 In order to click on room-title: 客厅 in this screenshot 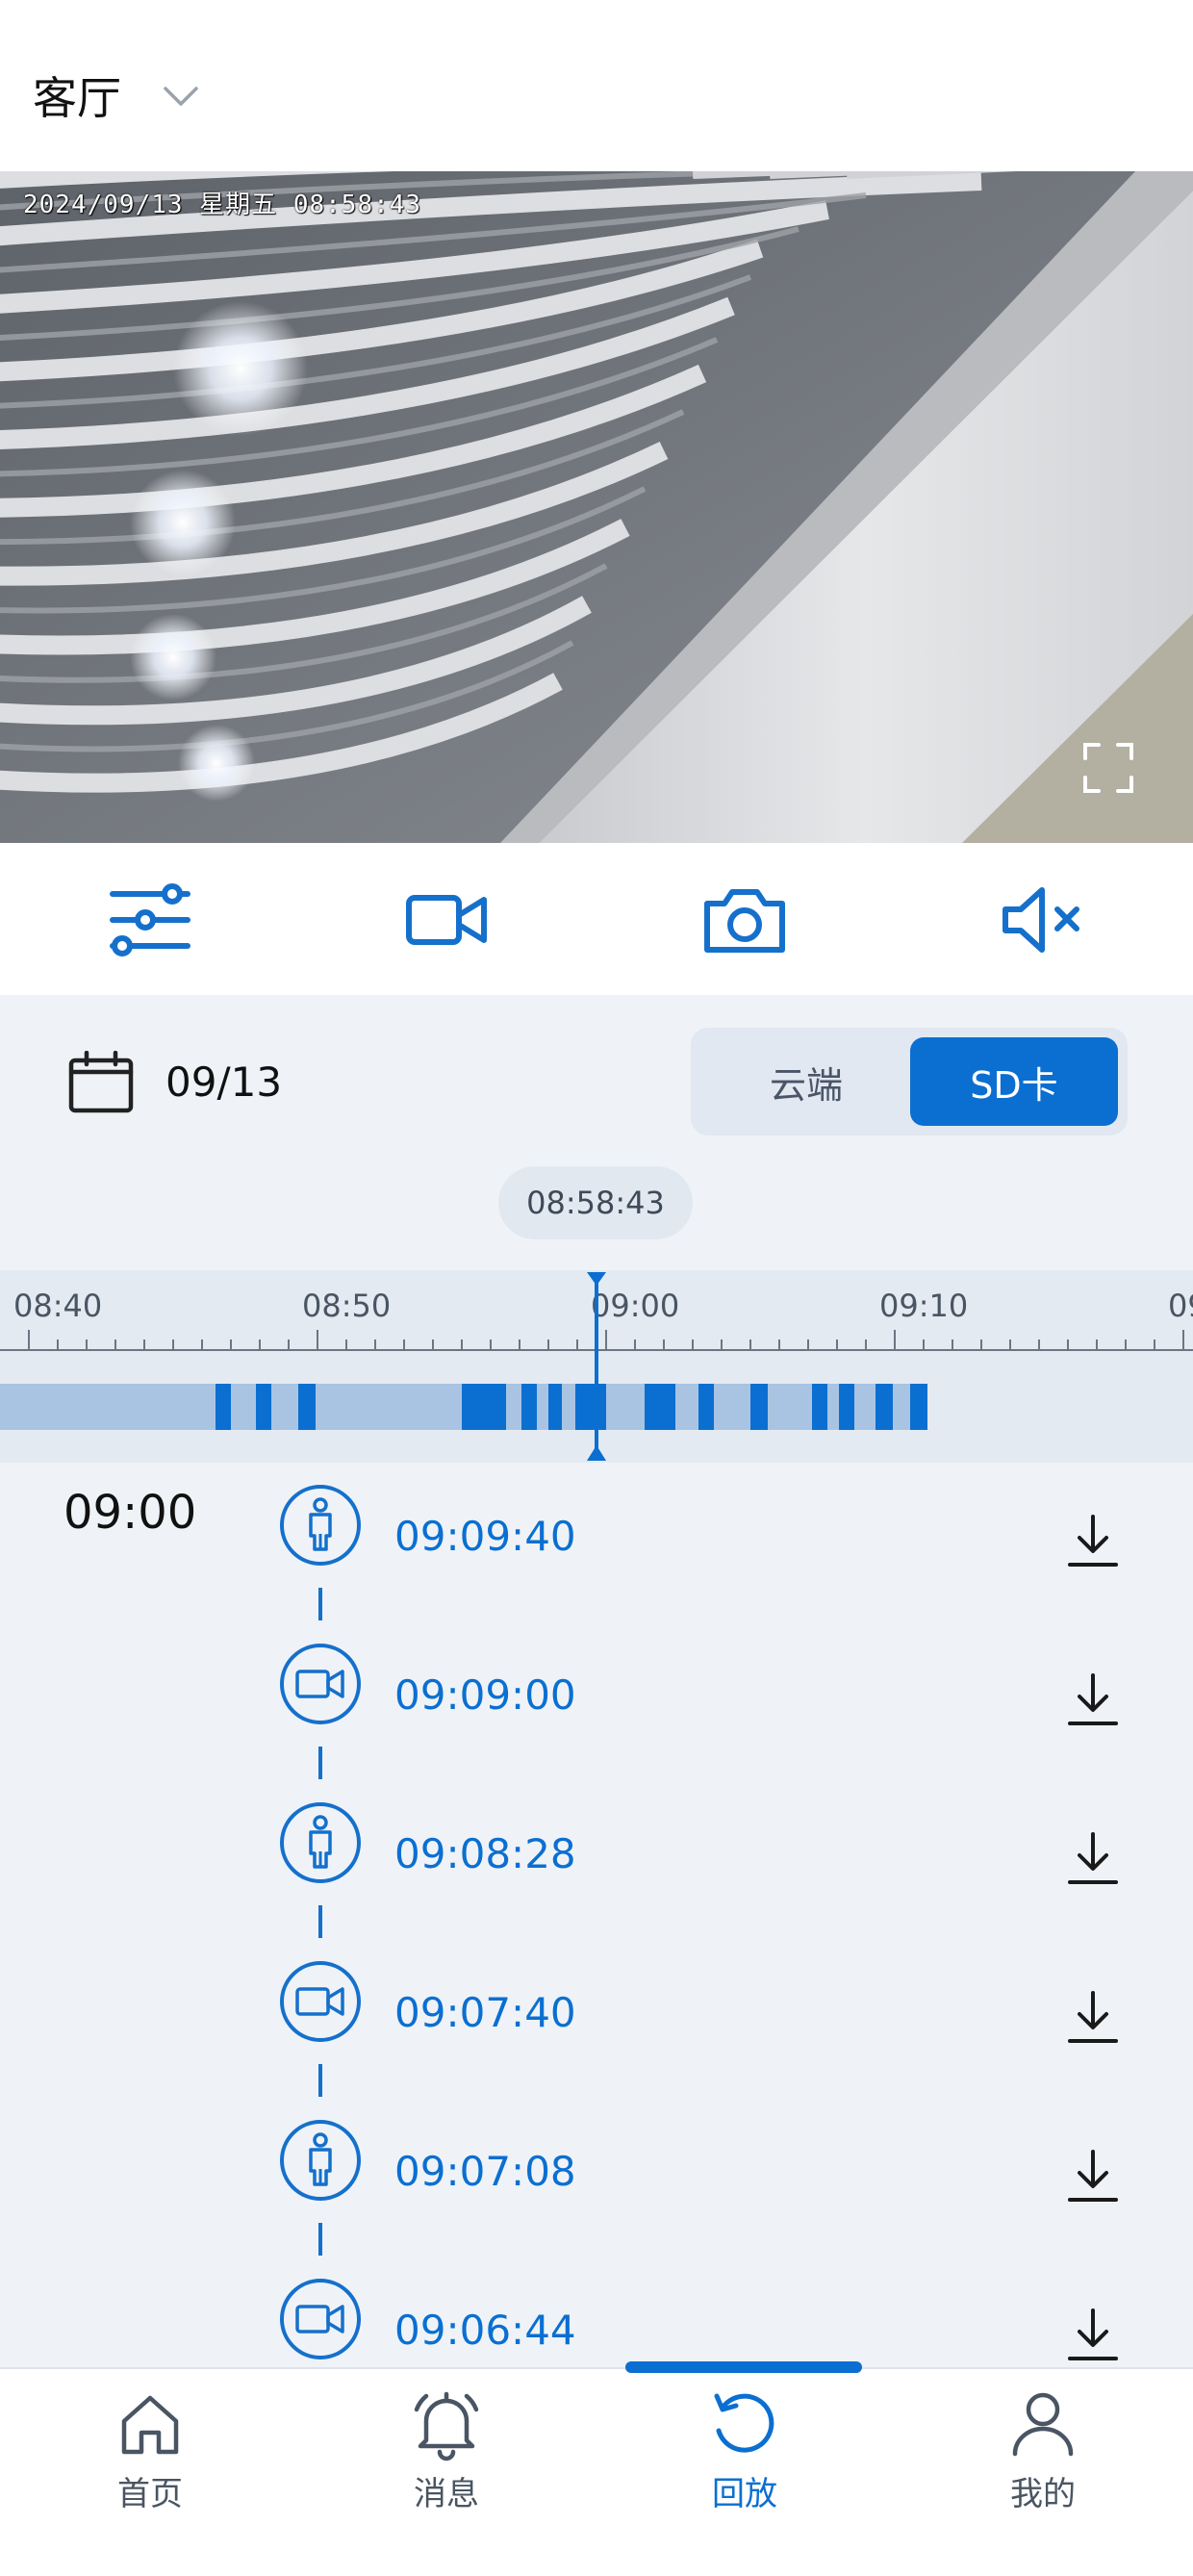, I will do `click(77, 95)`.